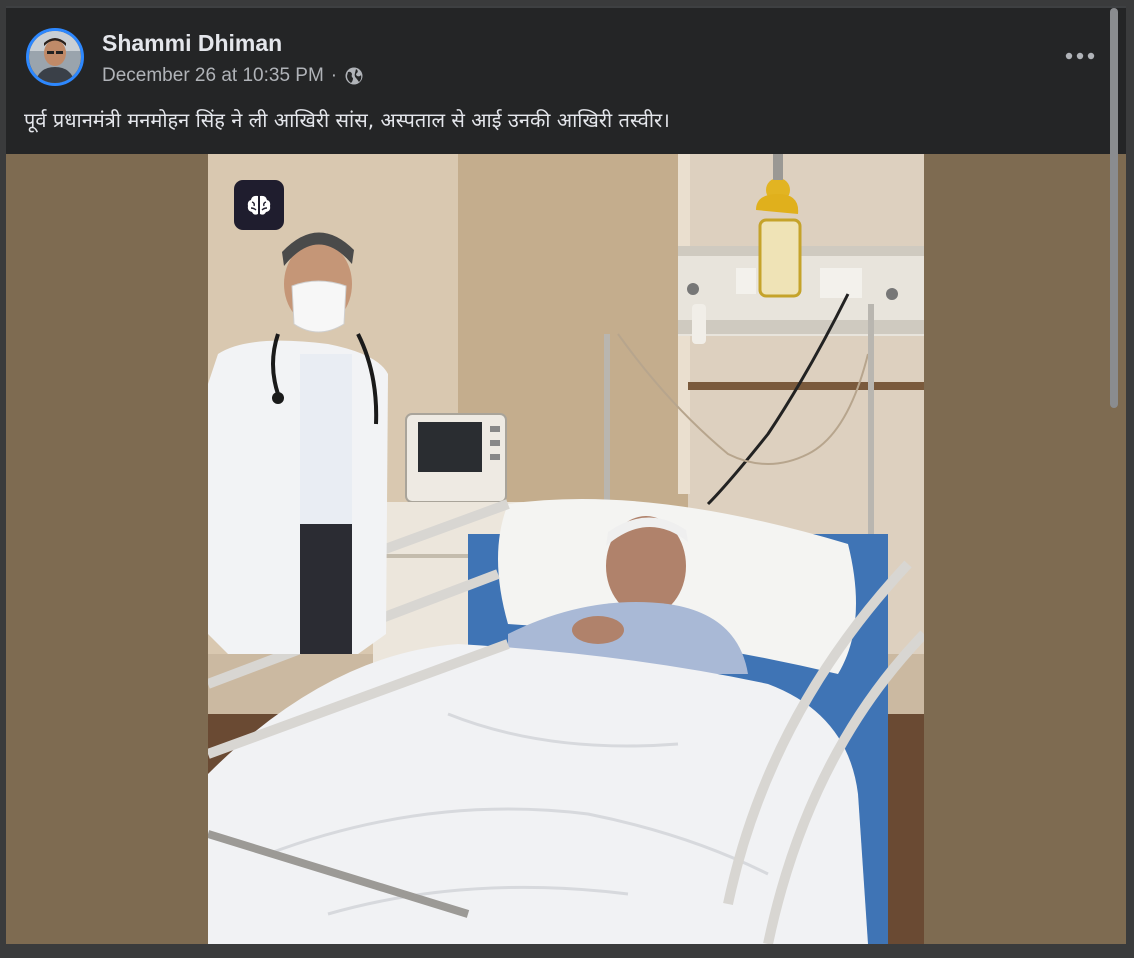  I want to click on more-options-button, so click(1080, 56).